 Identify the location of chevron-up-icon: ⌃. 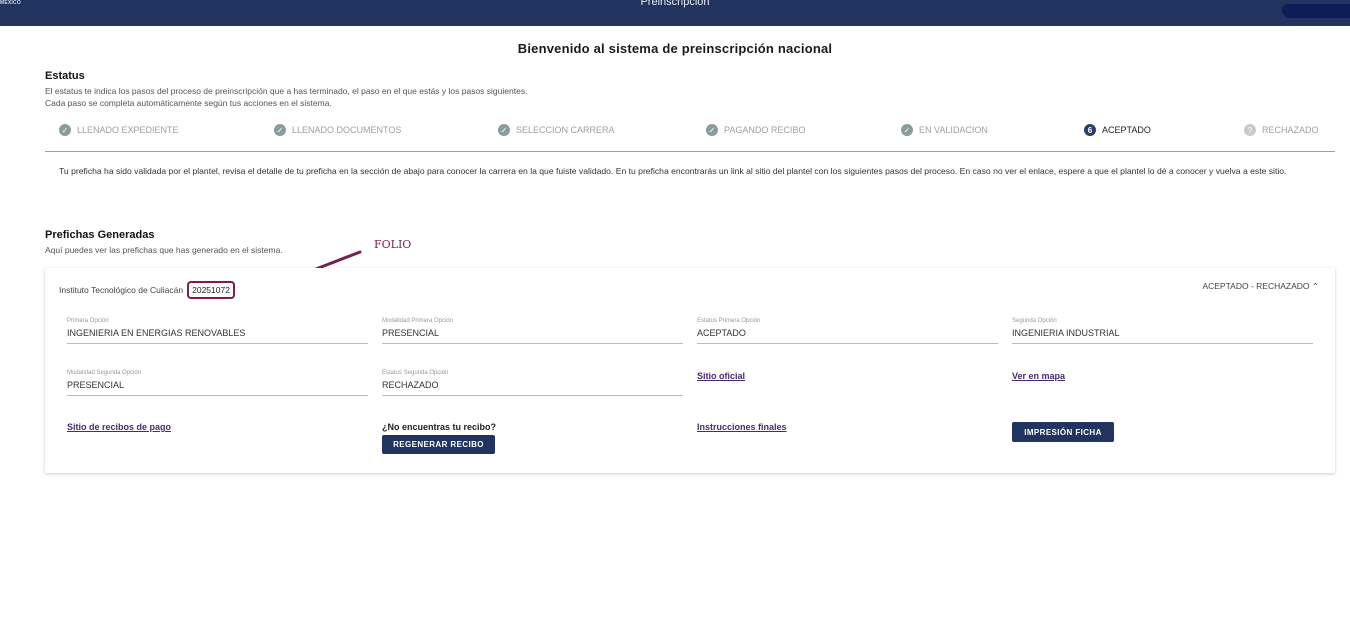
(1315, 286).